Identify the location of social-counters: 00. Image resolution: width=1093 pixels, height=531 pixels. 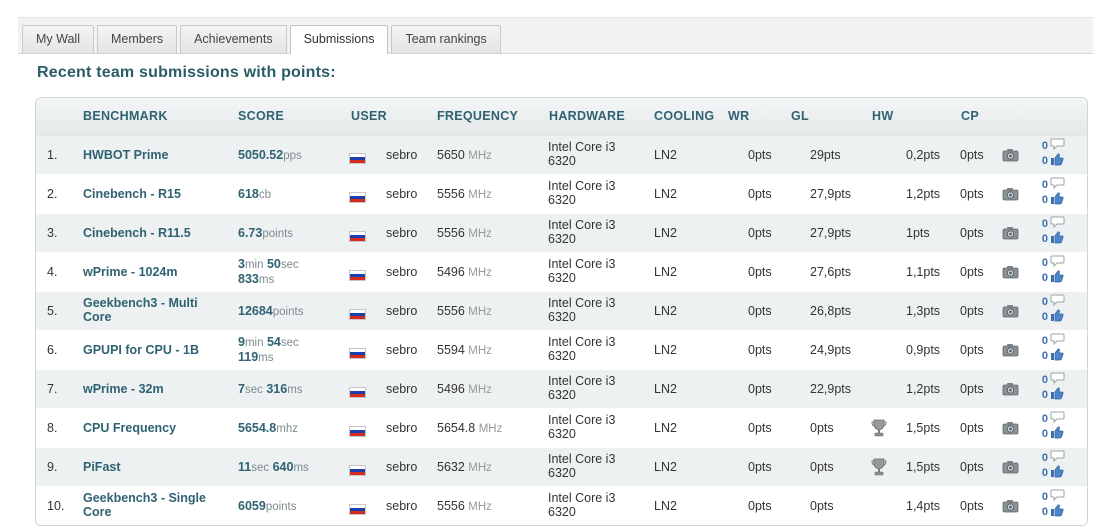
(1060, 192).